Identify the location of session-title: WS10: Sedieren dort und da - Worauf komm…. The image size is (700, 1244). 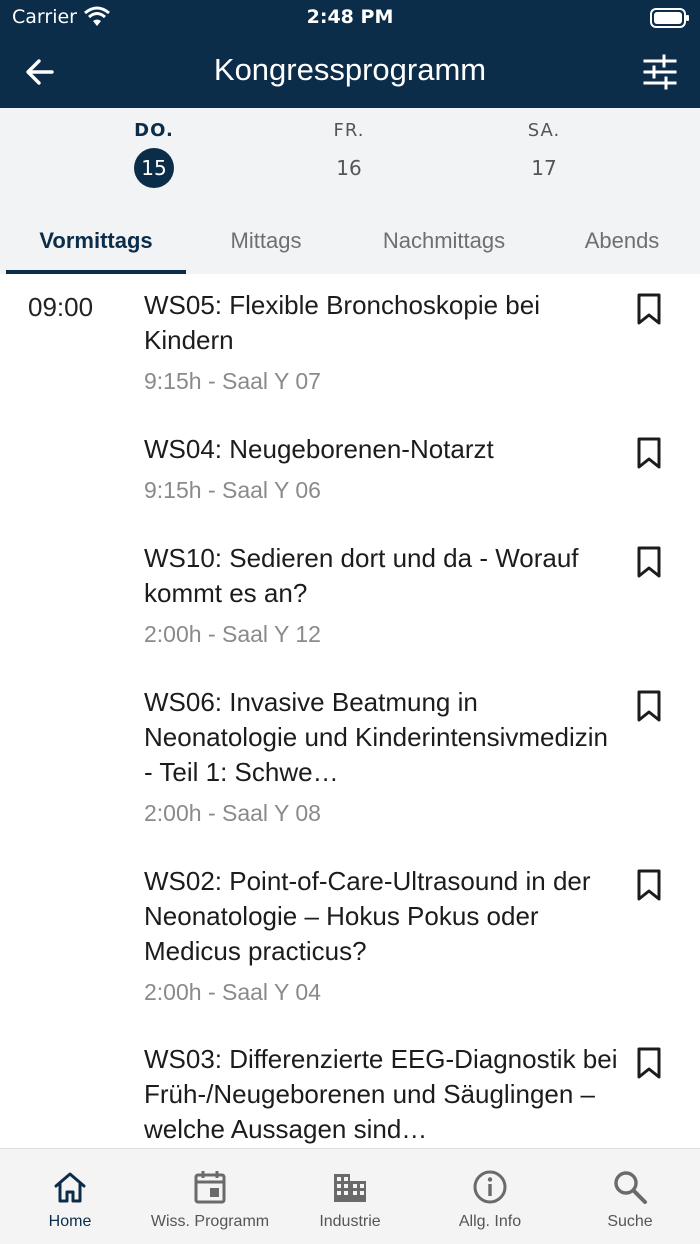
(361, 575).